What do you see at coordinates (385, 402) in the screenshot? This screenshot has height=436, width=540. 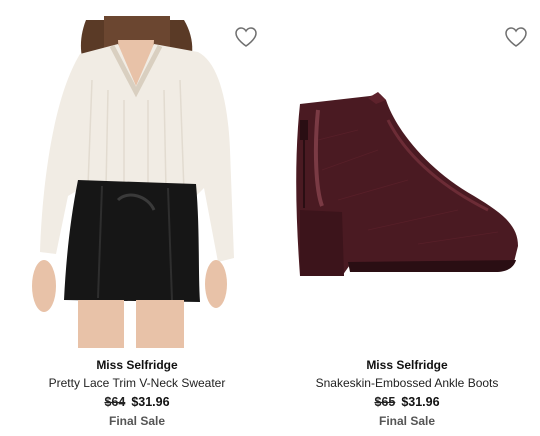 I see `original-price: $65` at bounding box center [385, 402].